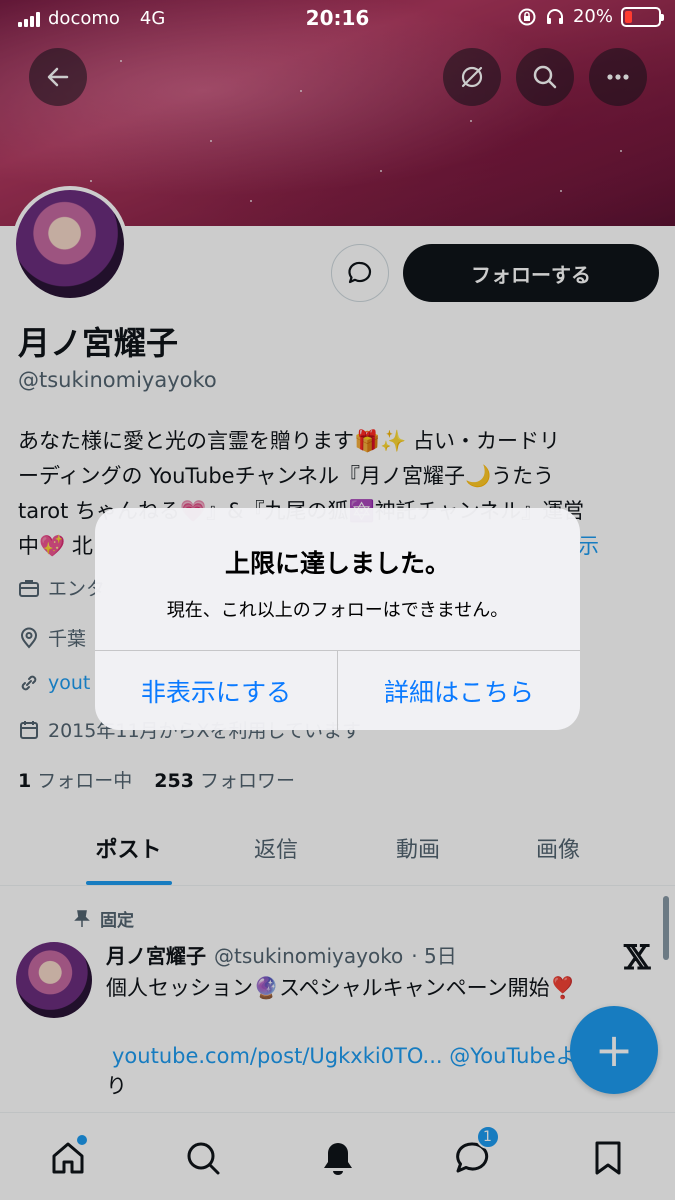 The width and height of the screenshot is (675, 1200). I want to click on alert-actions: 非表示にする 詳細はこちら, so click(337, 690).